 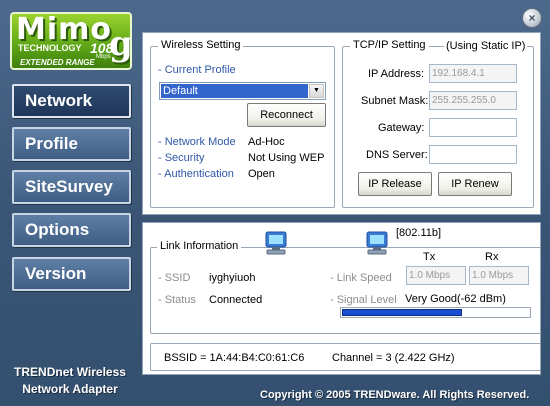 What do you see at coordinates (234, 358) in the screenshot?
I see `bssid-value: BSSID = 1A:44:B4:C0:61:C6` at bounding box center [234, 358].